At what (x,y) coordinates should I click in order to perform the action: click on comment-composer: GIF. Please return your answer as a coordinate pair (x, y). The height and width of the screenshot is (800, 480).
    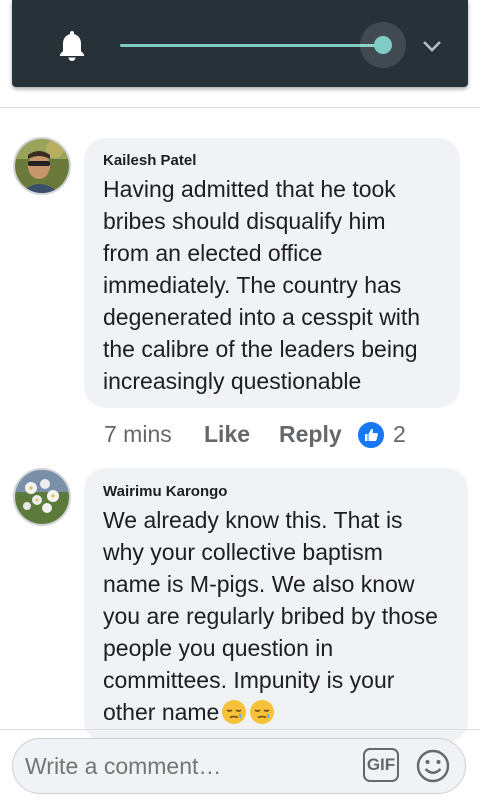
    Looking at the image, I should click on (239, 766).